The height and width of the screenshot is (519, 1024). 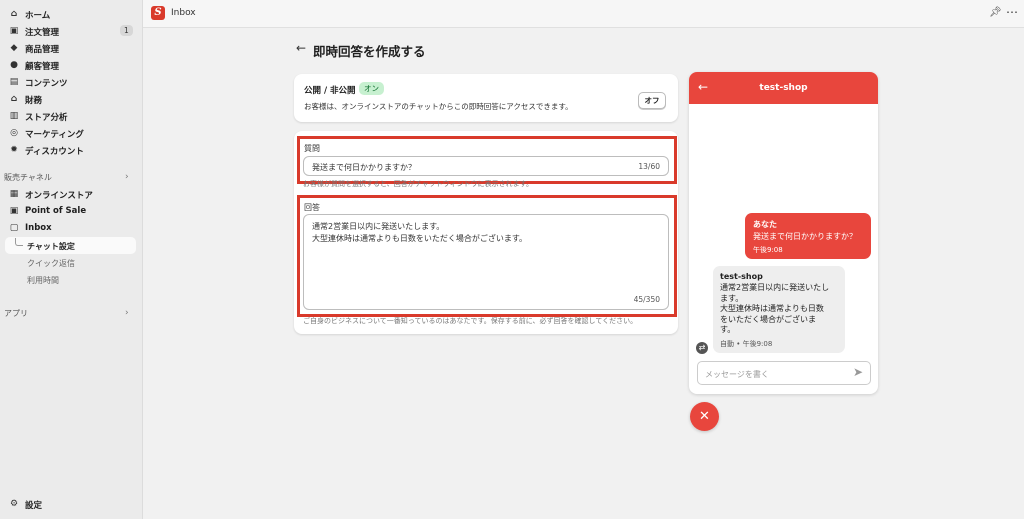 What do you see at coordinates (46, 118) in the screenshot?
I see `nav-item-label: ストア分析` at bounding box center [46, 118].